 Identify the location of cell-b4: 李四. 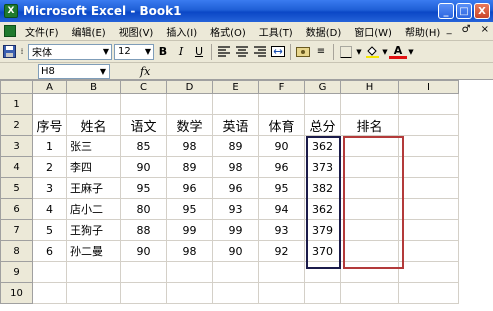
(93, 167).